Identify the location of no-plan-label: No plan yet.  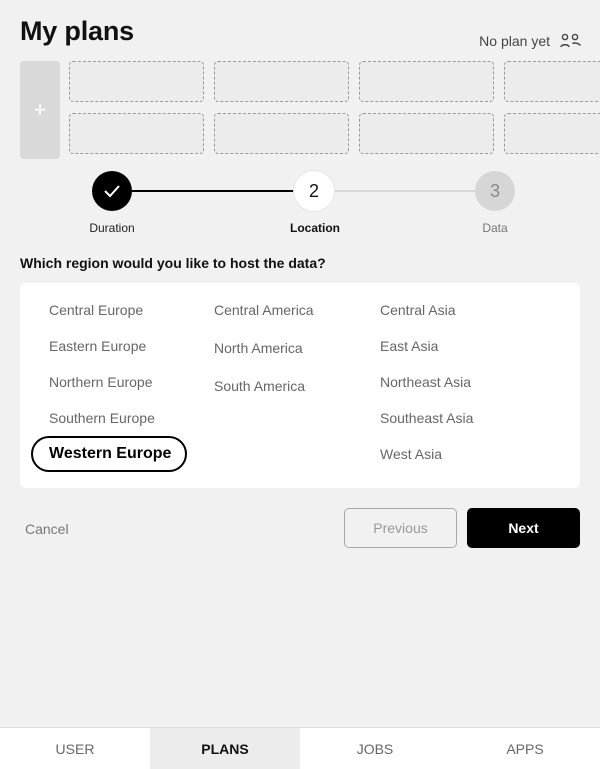
(514, 41).